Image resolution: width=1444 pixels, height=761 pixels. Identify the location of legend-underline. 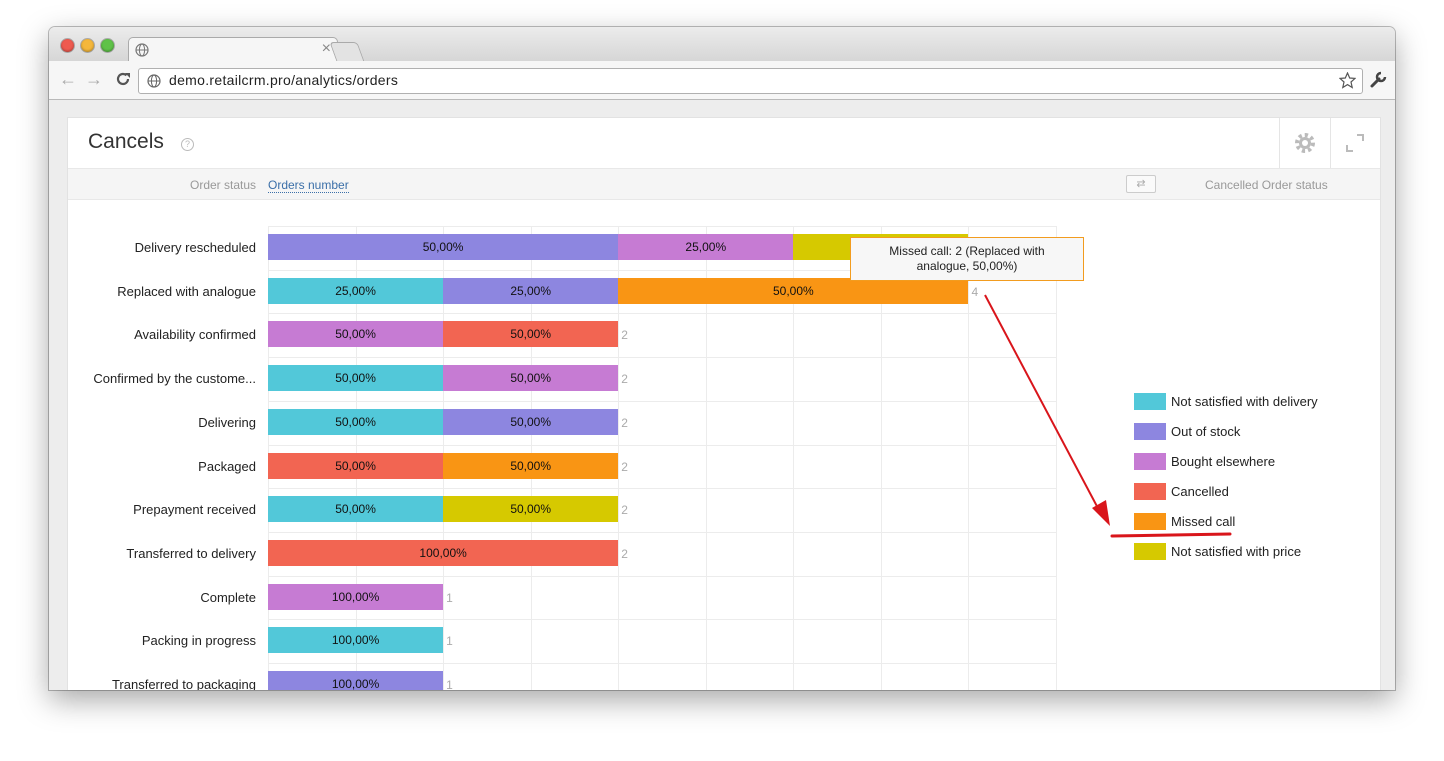
(1171, 535).